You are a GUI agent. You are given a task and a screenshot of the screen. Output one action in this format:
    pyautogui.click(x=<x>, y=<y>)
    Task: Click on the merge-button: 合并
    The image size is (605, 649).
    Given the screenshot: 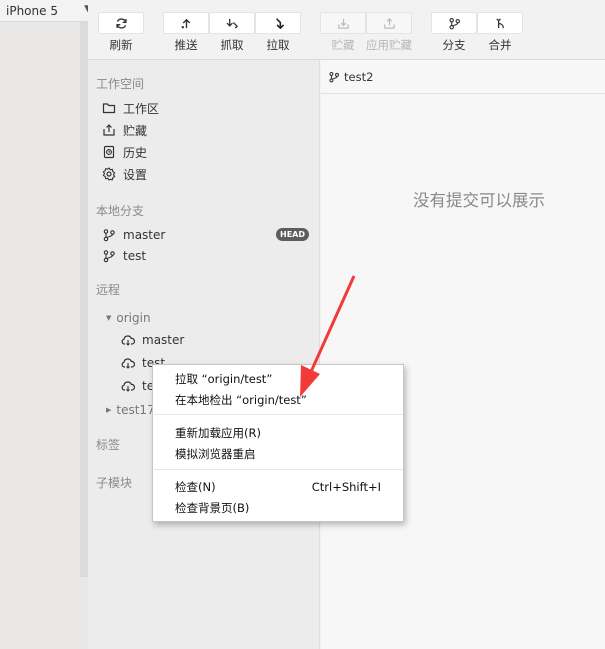 What is the action you would take?
    pyautogui.click(x=500, y=33)
    